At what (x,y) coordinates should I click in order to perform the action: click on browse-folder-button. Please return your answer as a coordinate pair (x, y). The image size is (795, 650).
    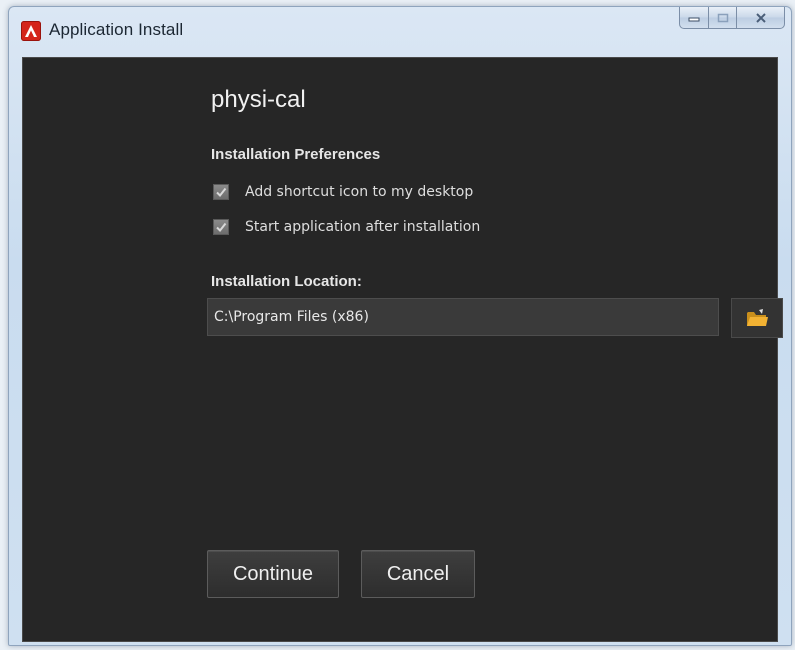
    Looking at the image, I should click on (757, 318).